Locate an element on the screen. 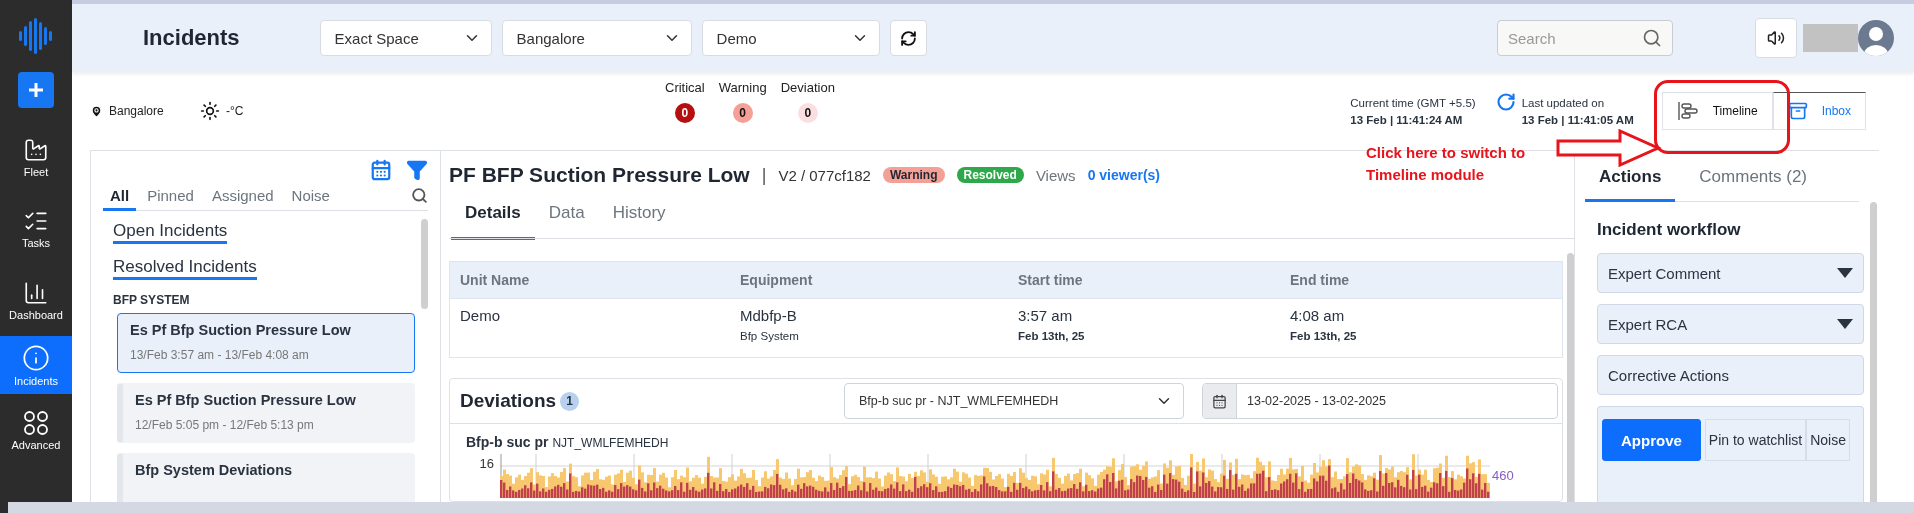  nav-item: Dashboard is located at coordinates (36, 300).